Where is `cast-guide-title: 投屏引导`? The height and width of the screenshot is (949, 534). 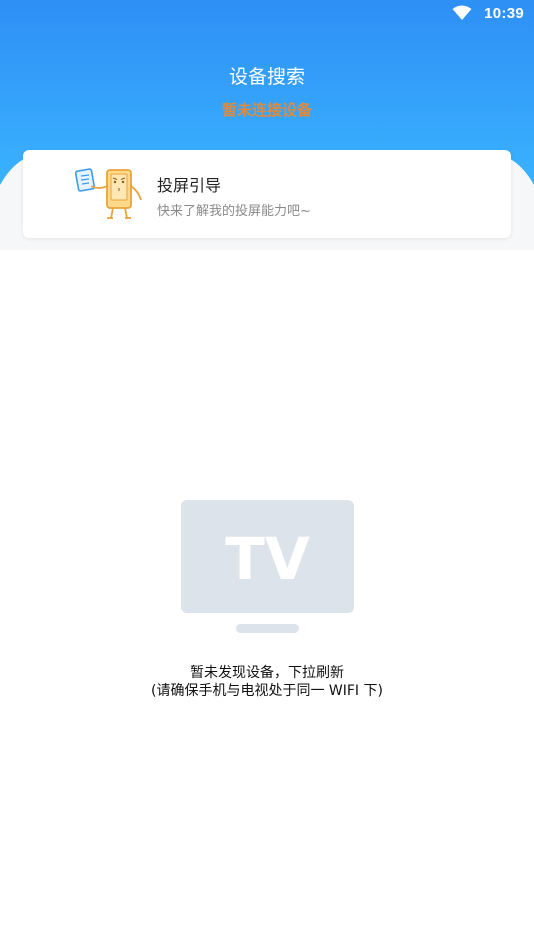
cast-guide-title: 投屏引导 is located at coordinates (189, 185).